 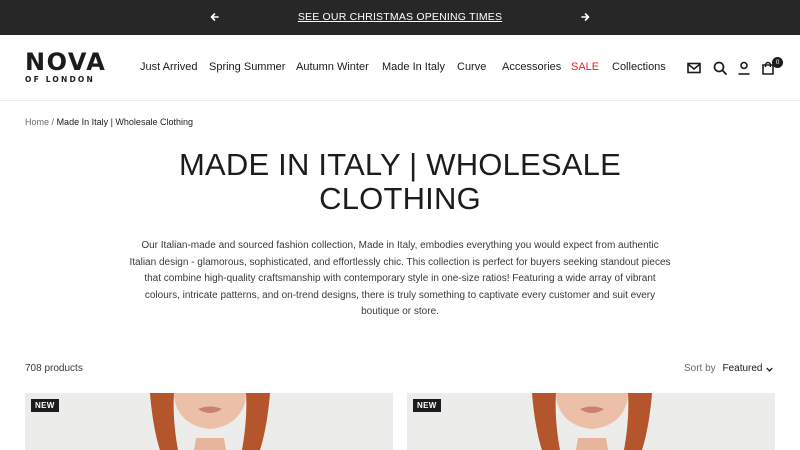 I want to click on mail-icon, so click(x=694, y=68).